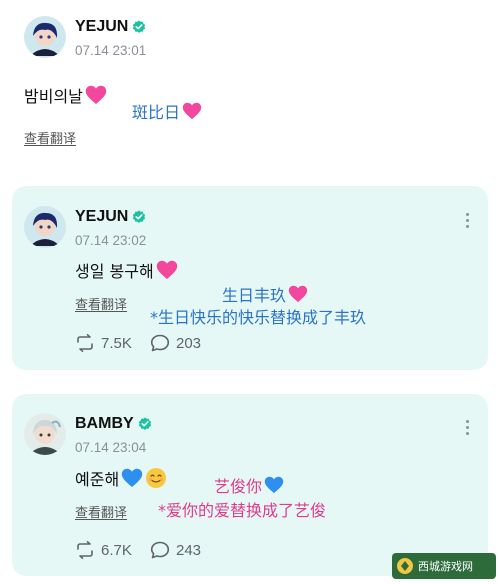  I want to click on annotation-text: 生日丰玖, so click(254, 295).